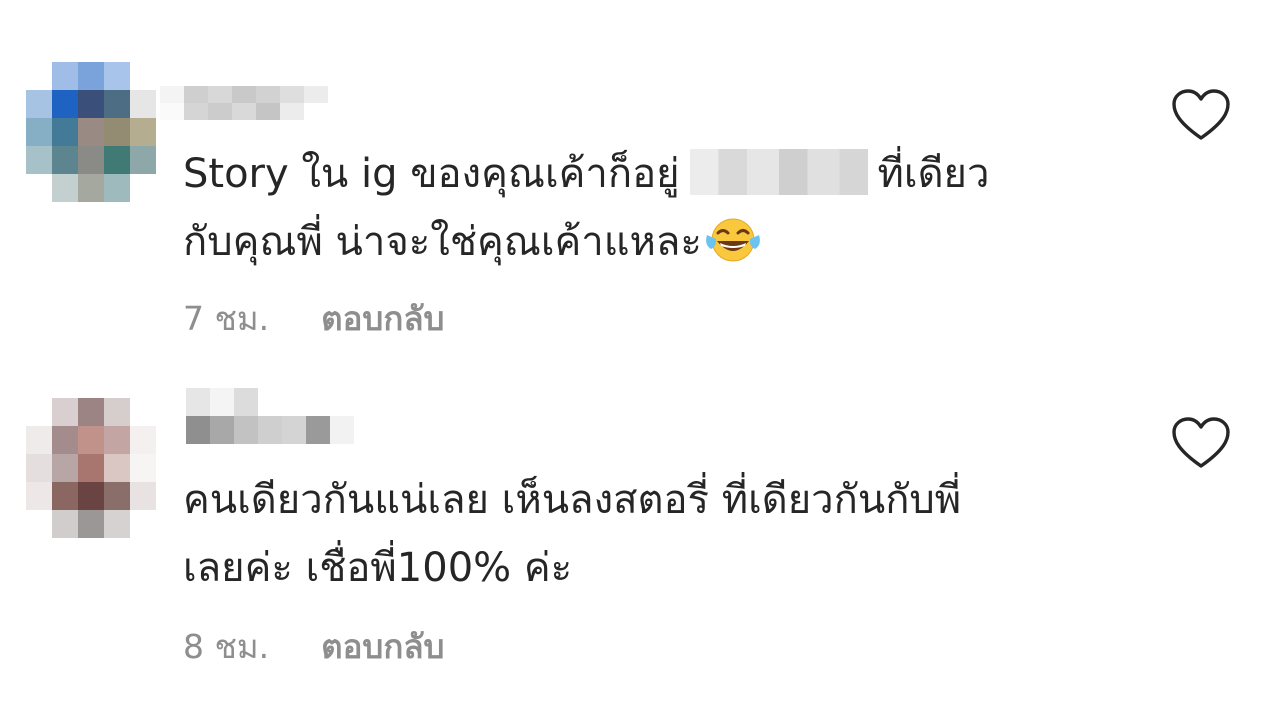 Image resolution: width=1280 pixels, height=704 pixels. I want to click on comment-line: เลยค่ะ เชื่อพี่100% ค่ะ, so click(378, 568).